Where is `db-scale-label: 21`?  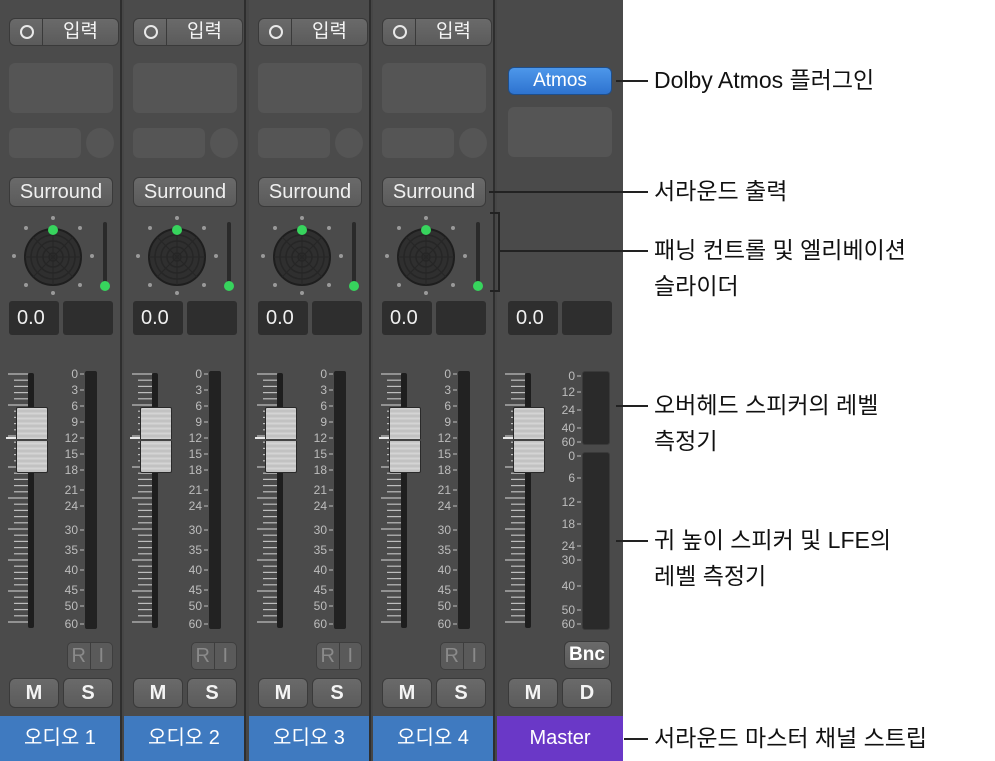 db-scale-label: 21 is located at coordinates (321, 490).